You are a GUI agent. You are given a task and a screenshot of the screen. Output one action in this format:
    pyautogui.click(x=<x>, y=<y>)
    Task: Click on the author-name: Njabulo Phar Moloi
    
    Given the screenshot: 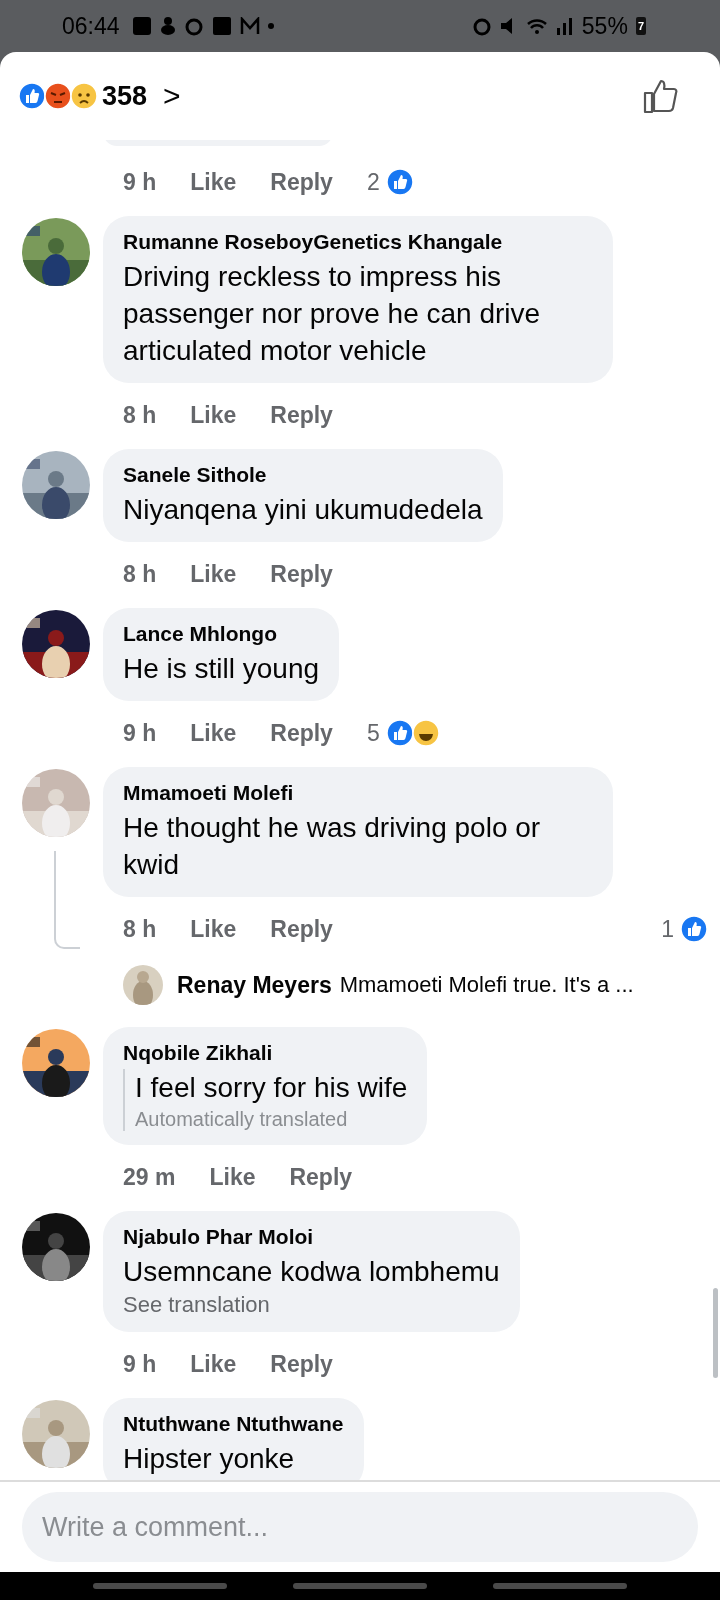 What is the action you would take?
    pyautogui.click(x=311, y=1237)
    